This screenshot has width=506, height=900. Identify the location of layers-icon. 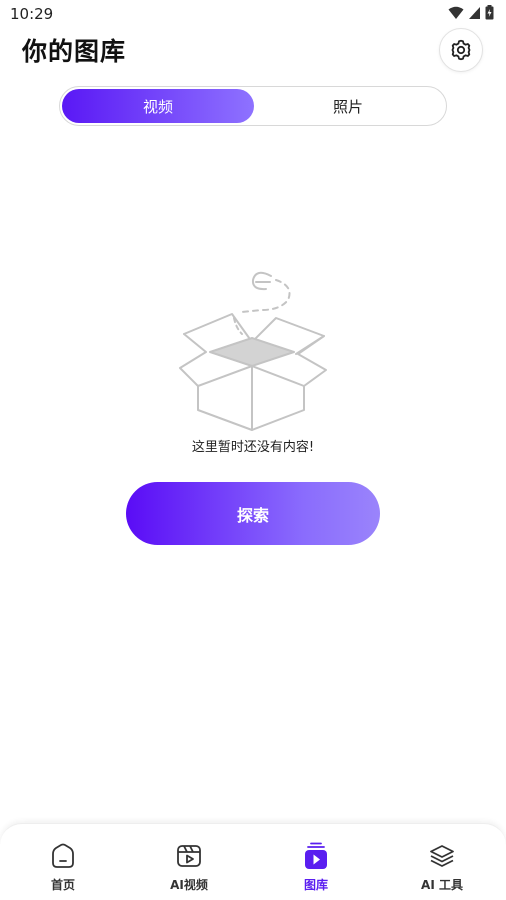
(442, 856).